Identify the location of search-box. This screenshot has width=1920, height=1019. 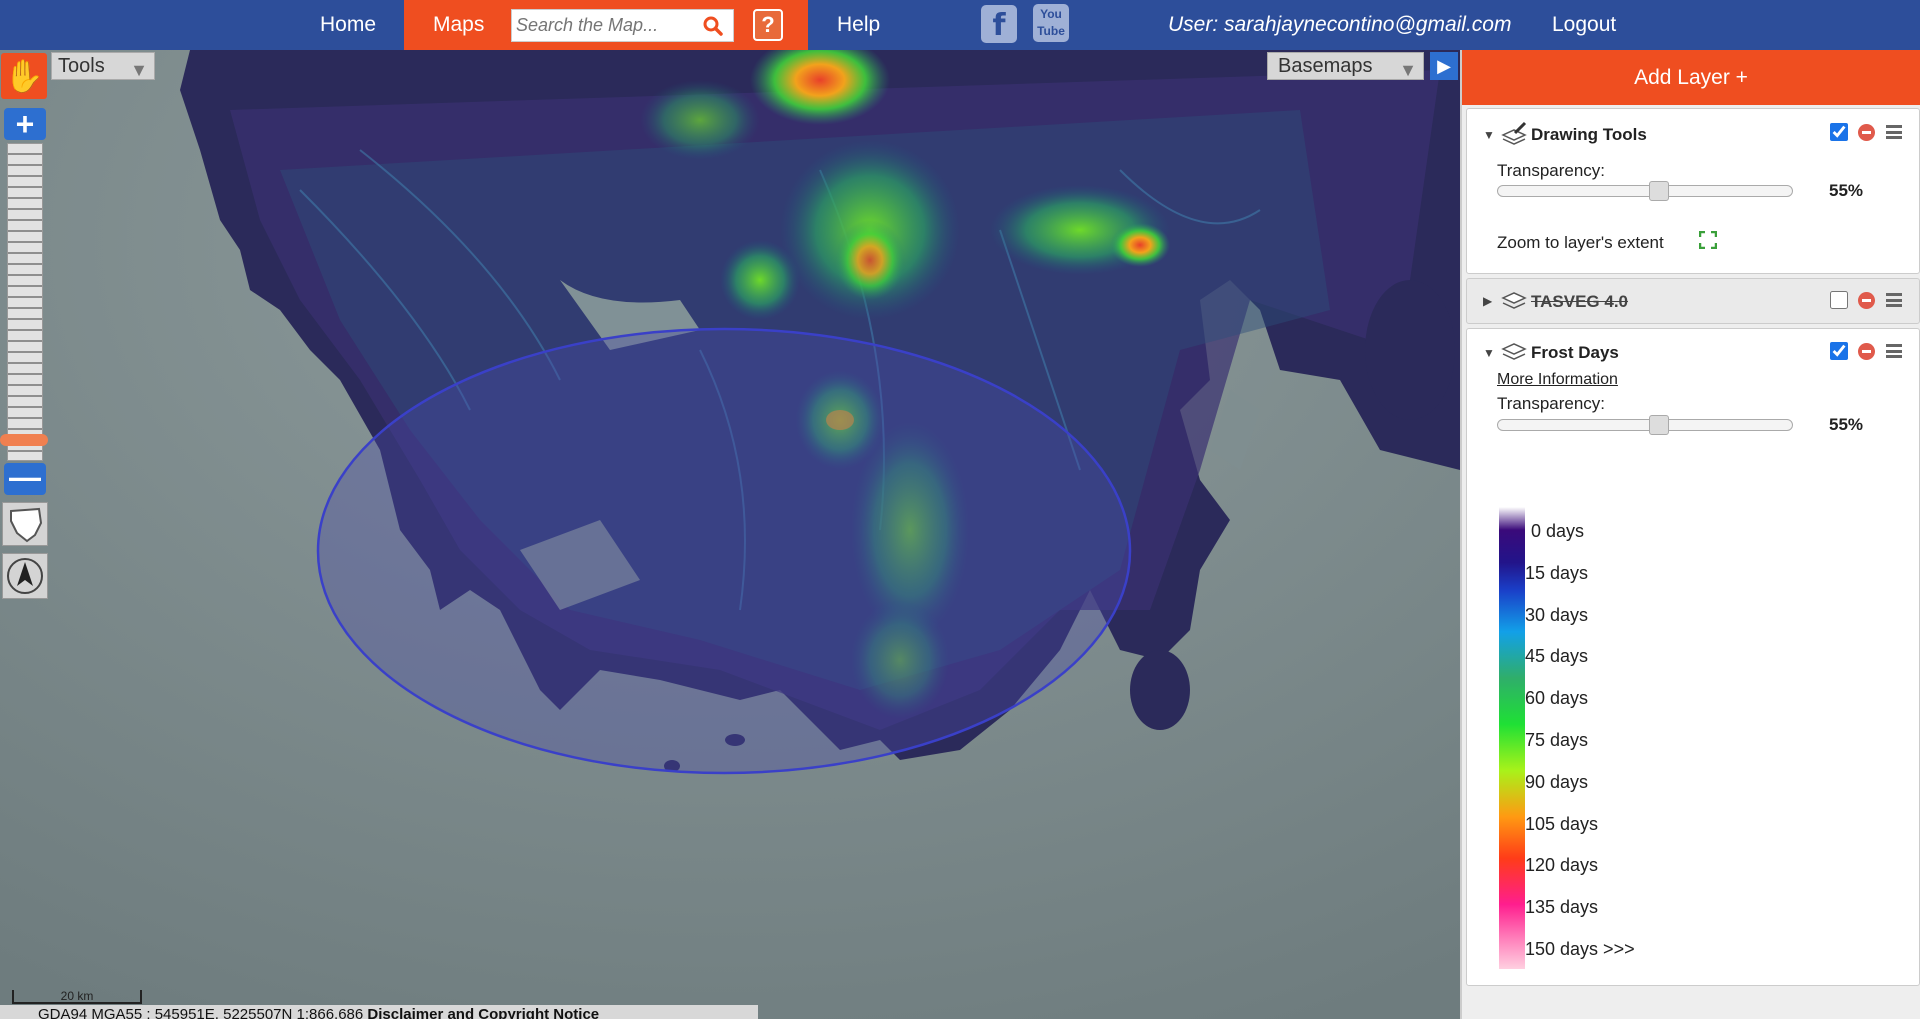
(622, 25).